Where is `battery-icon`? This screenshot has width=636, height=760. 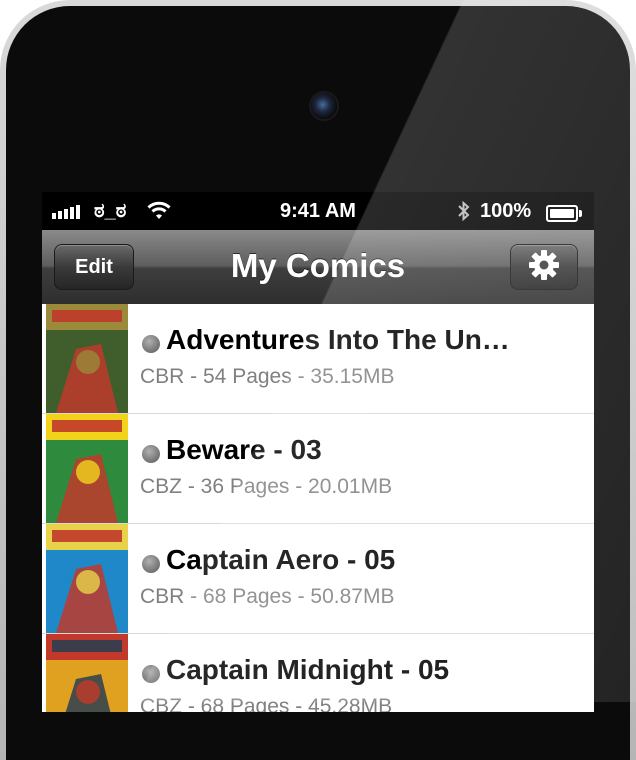 battery-icon is located at coordinates (564, 213).